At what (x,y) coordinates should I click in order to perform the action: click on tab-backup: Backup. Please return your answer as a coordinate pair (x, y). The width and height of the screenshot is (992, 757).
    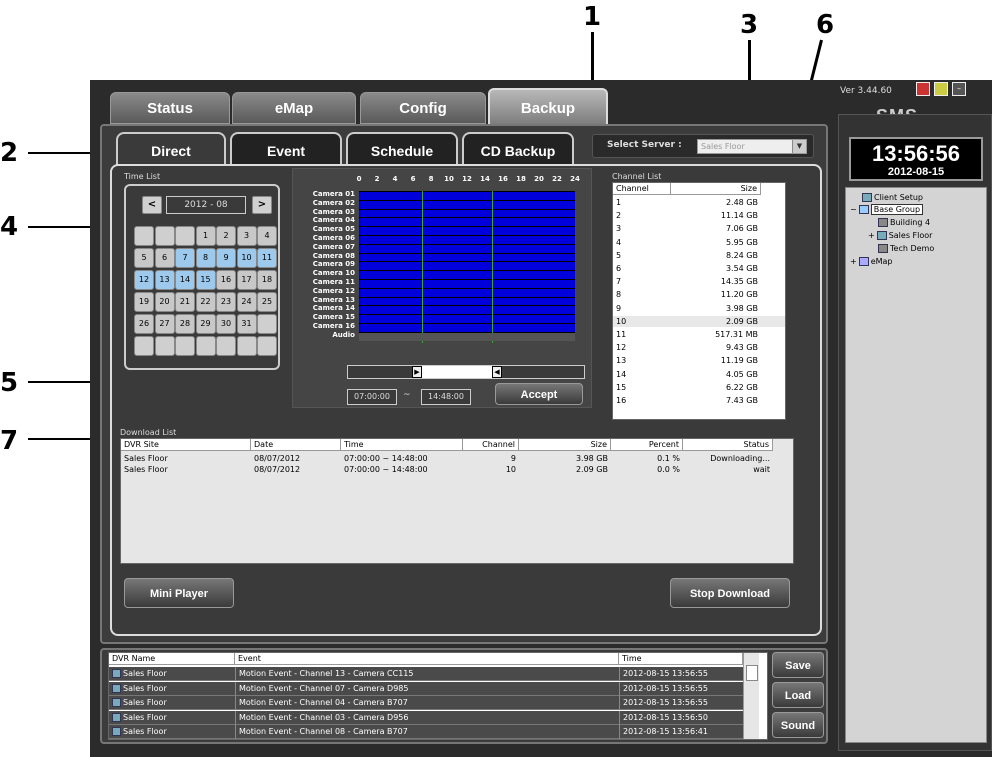
    Looking at the image, I should click on (548, 107).